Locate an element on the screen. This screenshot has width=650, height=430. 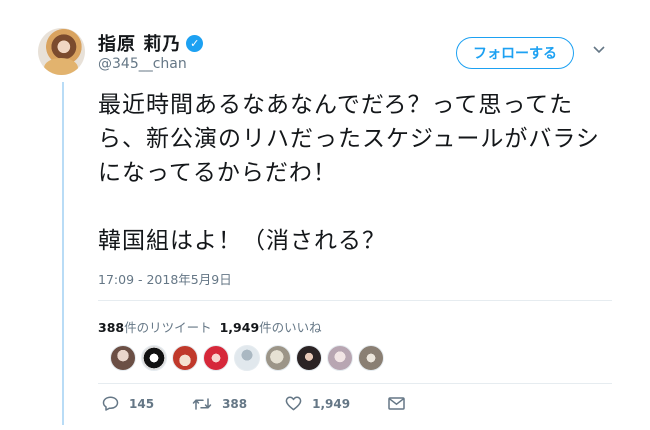
tweet-timestamp: 17:09 - 2018年5月9日 is located at coordinates (165, 278).